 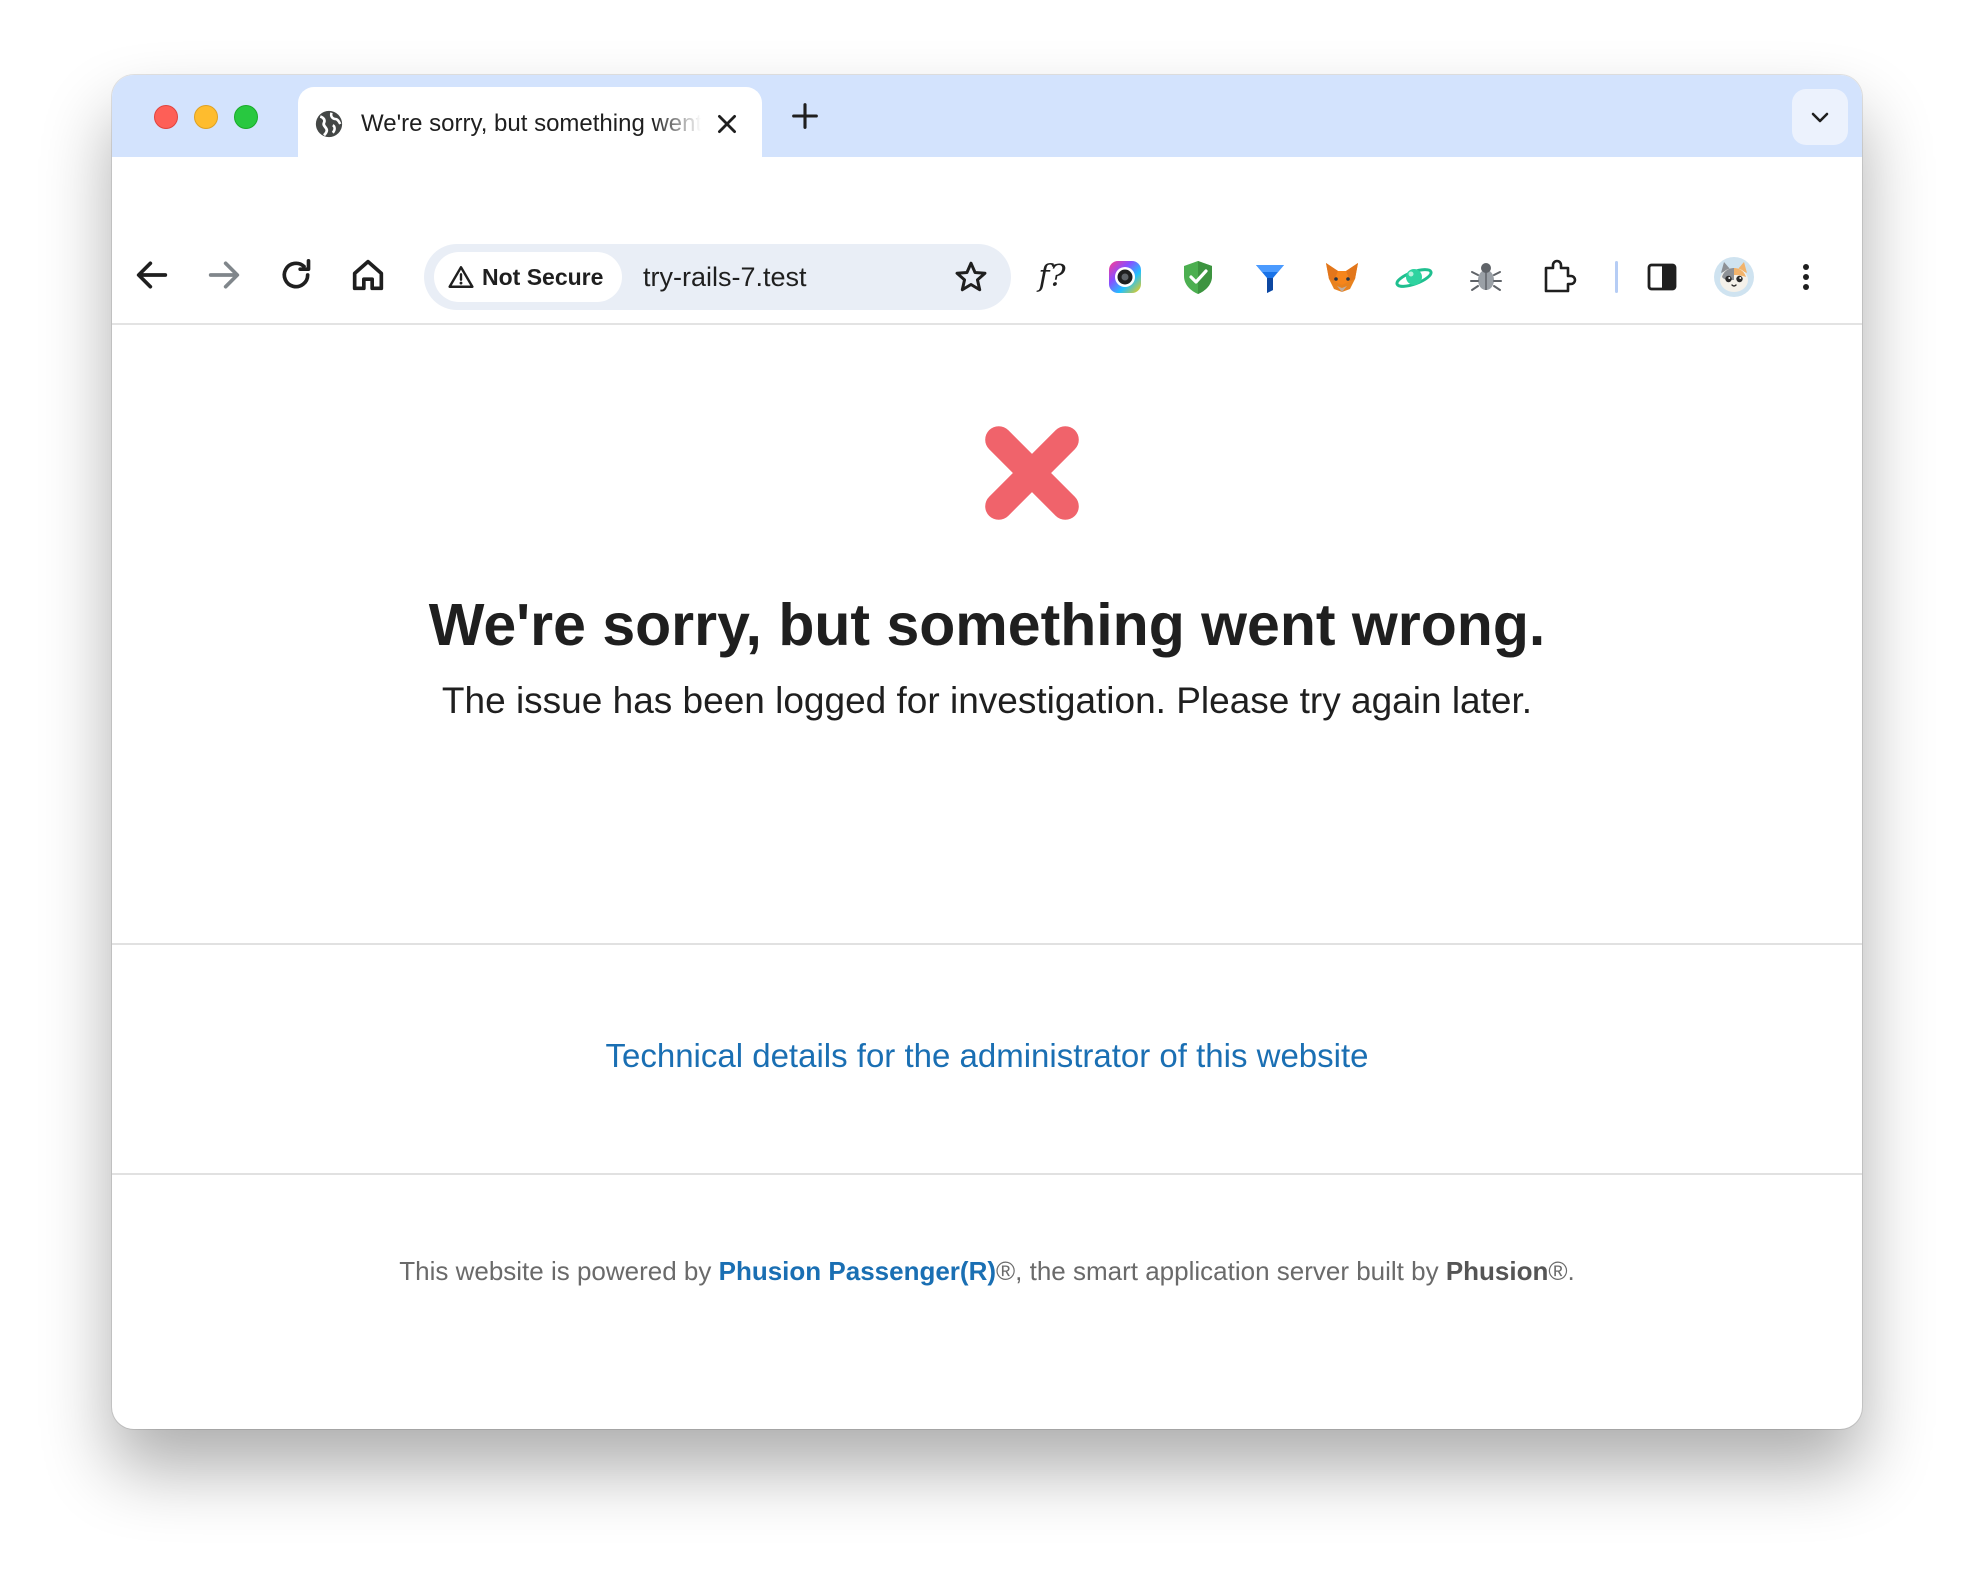 What do you see at coordinates (329, 124) in the screenshot?
I see `globe-icon` at bounding box center [329, 124].